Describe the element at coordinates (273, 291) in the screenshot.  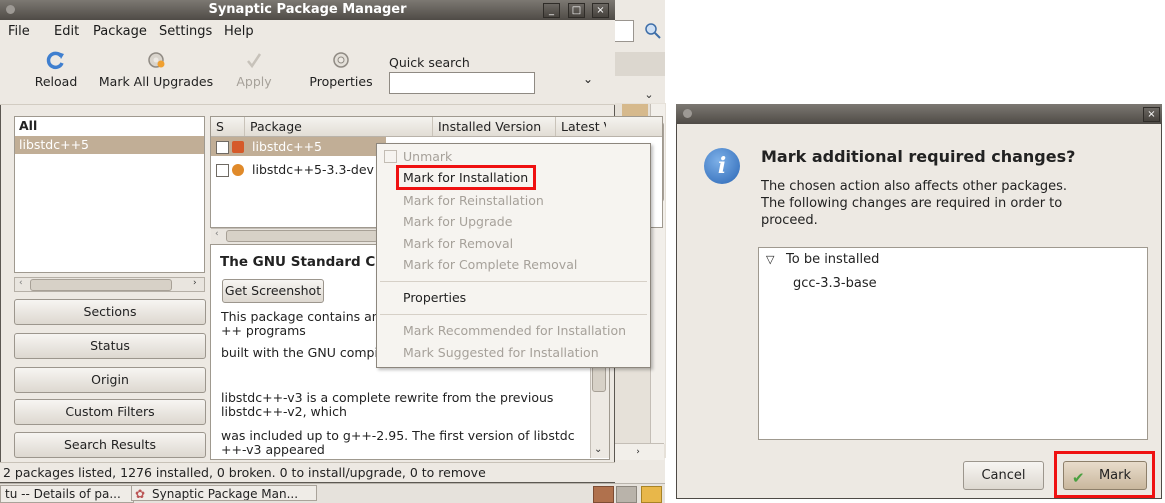
I see `get-screenshot-button: Get Screenshot` at that location.